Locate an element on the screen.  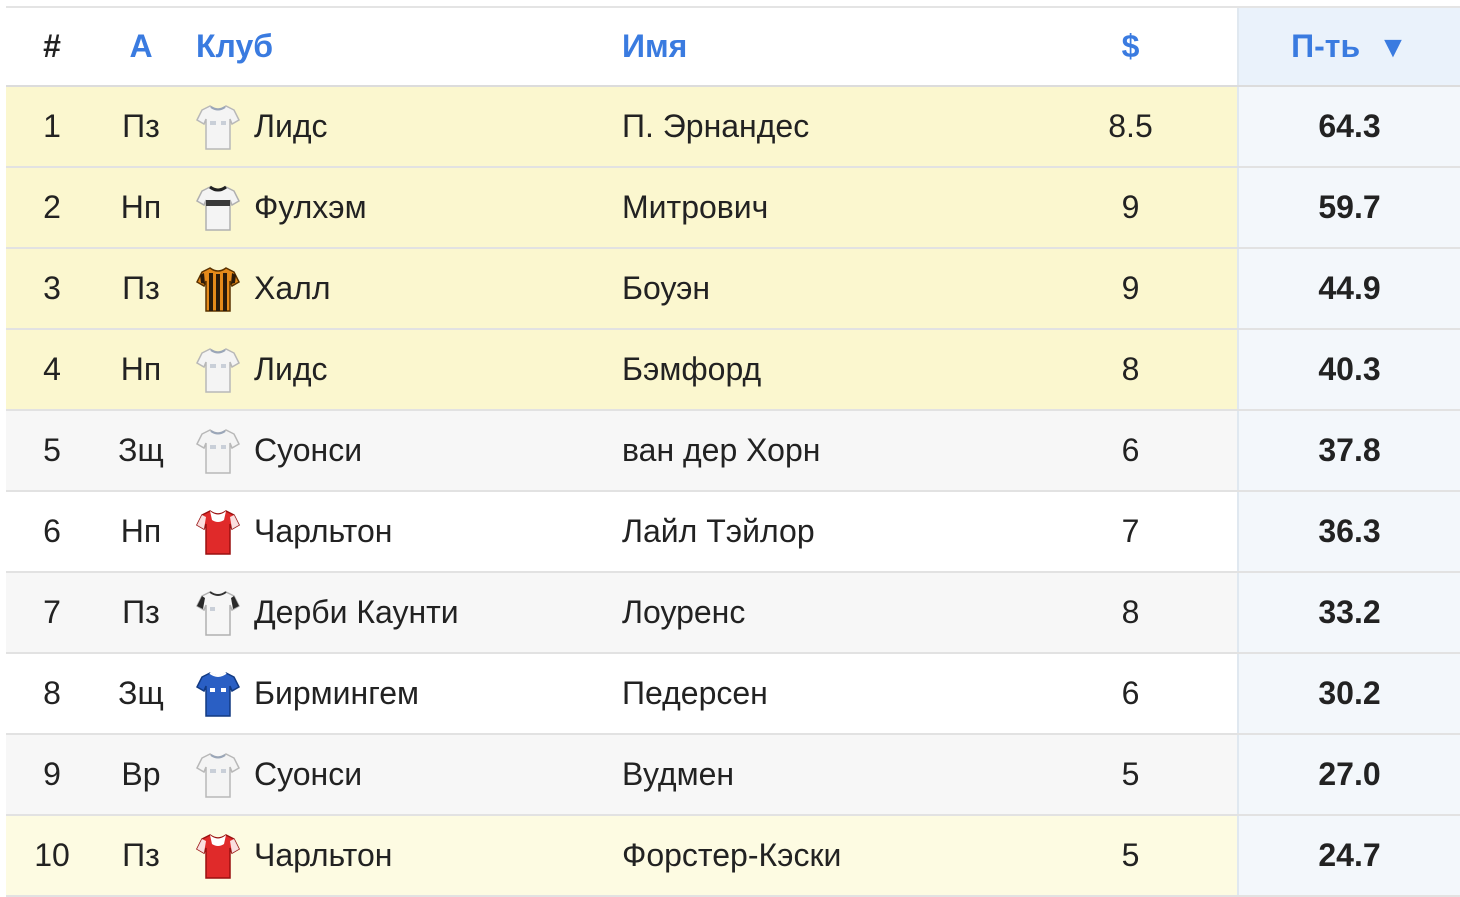
cell-points: 37.8 is located at coordinates (1348, 451).